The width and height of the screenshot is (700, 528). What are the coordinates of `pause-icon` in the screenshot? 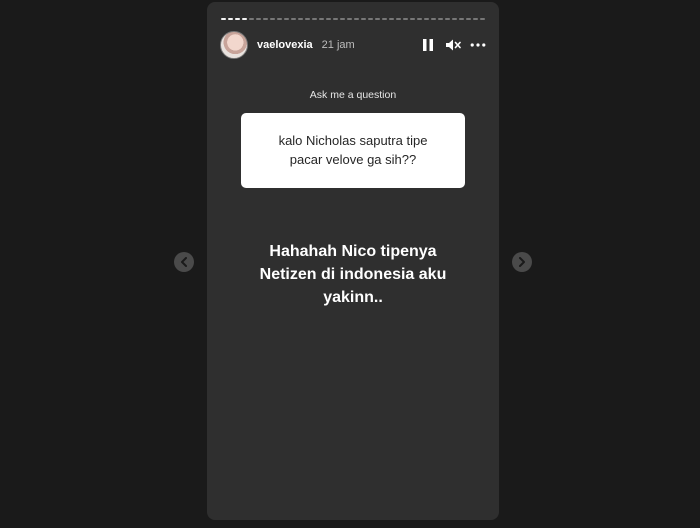 It's located at (428, 45).